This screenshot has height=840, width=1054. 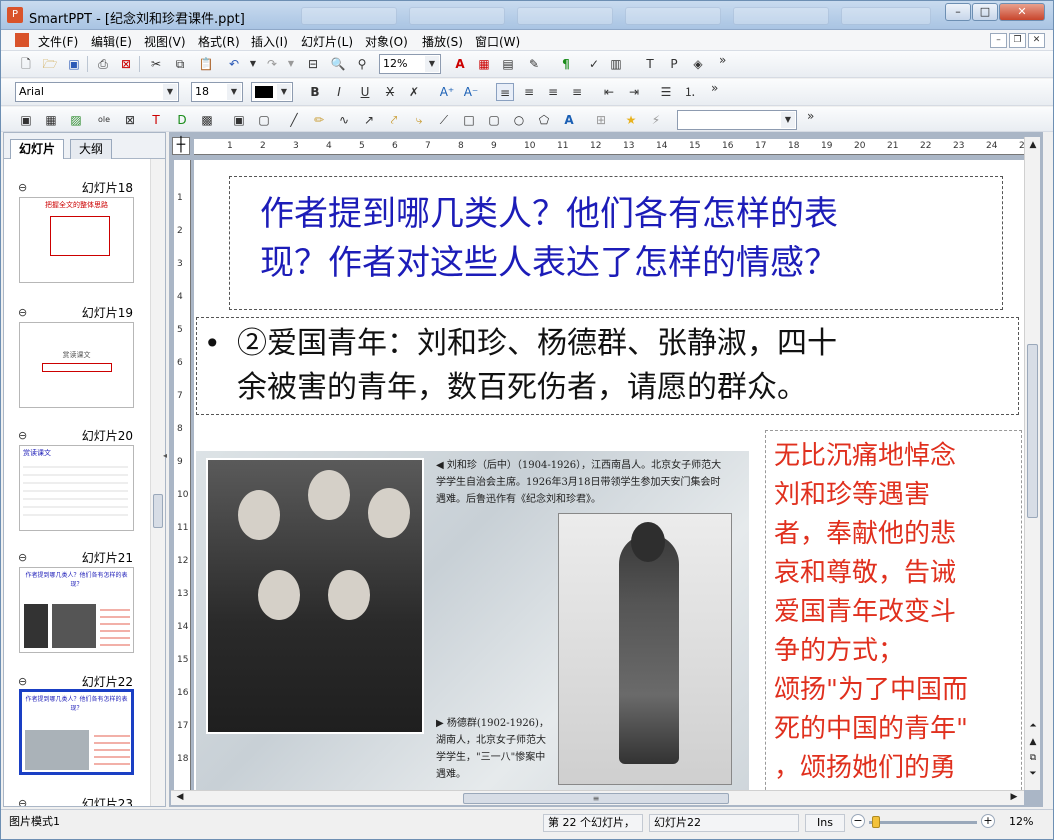 I want to click on horizontal-scrollbar: ◀ ≡ ▶, so click(x=597, y=797).